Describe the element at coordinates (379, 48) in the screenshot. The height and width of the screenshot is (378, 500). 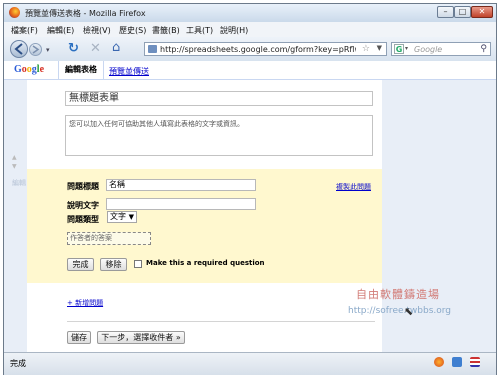
I see `url-dropdown-icon: ▼` at that location.